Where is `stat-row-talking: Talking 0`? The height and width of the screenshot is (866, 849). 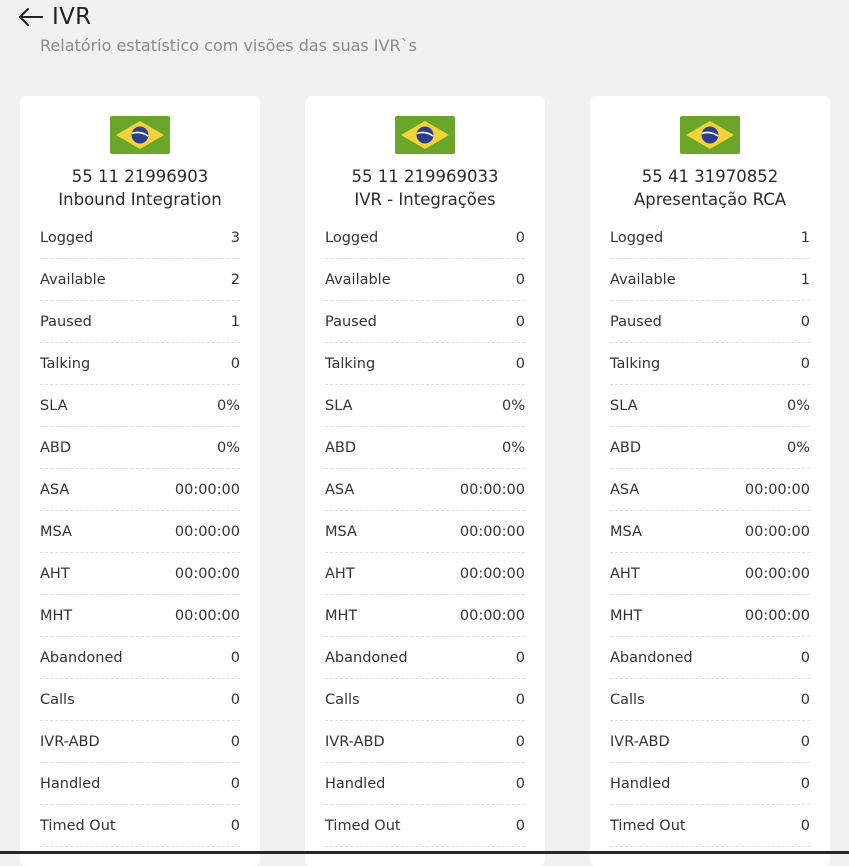 stat-row-talking: Talking 0 is located at coordinates (425, 364).